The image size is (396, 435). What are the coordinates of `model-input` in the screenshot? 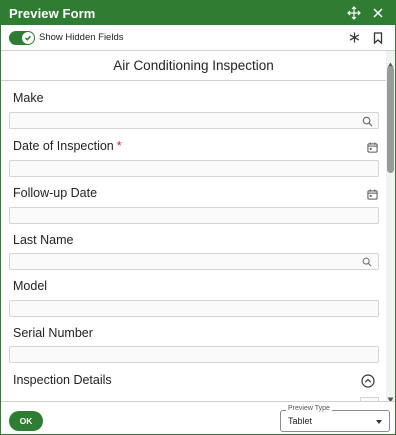 It's located at (194, 308).